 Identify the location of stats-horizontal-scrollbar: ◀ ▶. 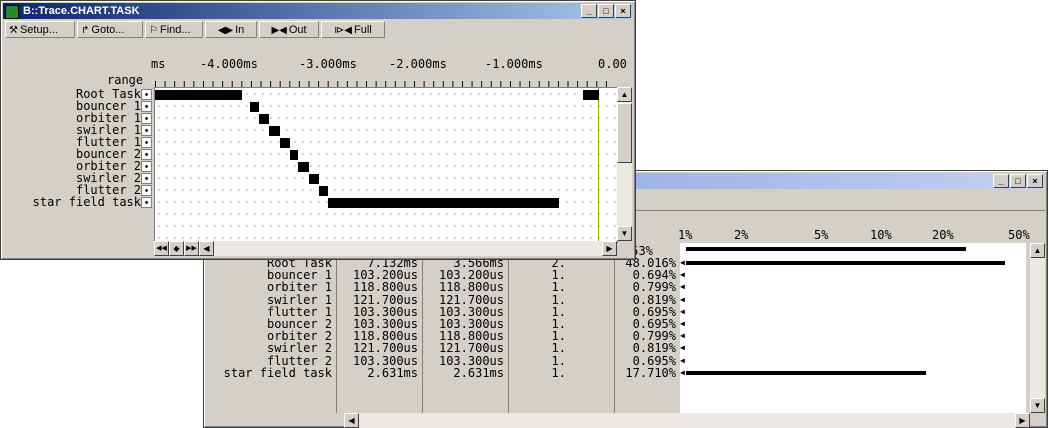
(687, 420).